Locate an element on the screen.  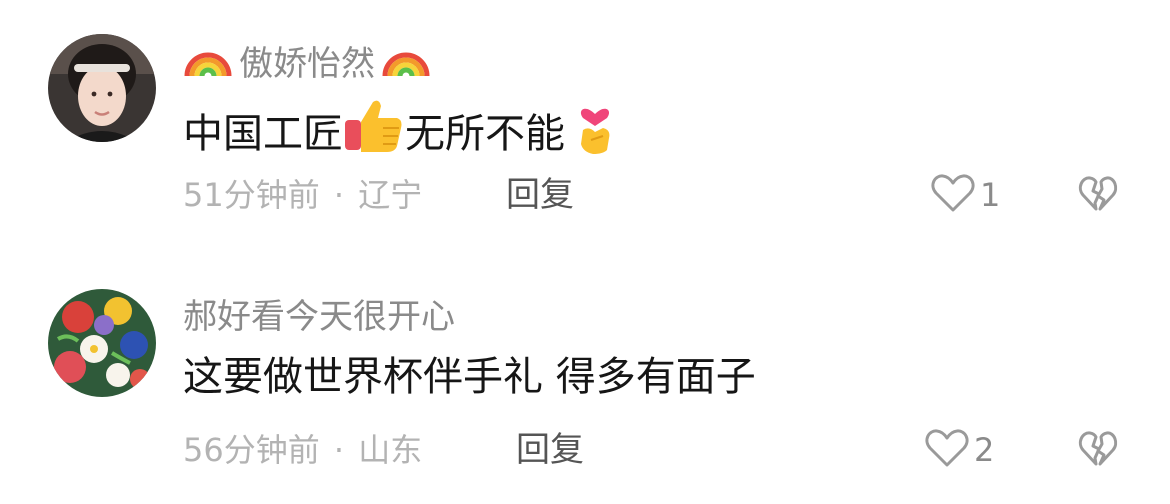
comment-time: 51分钟前 is located at coordinates (251, 195).